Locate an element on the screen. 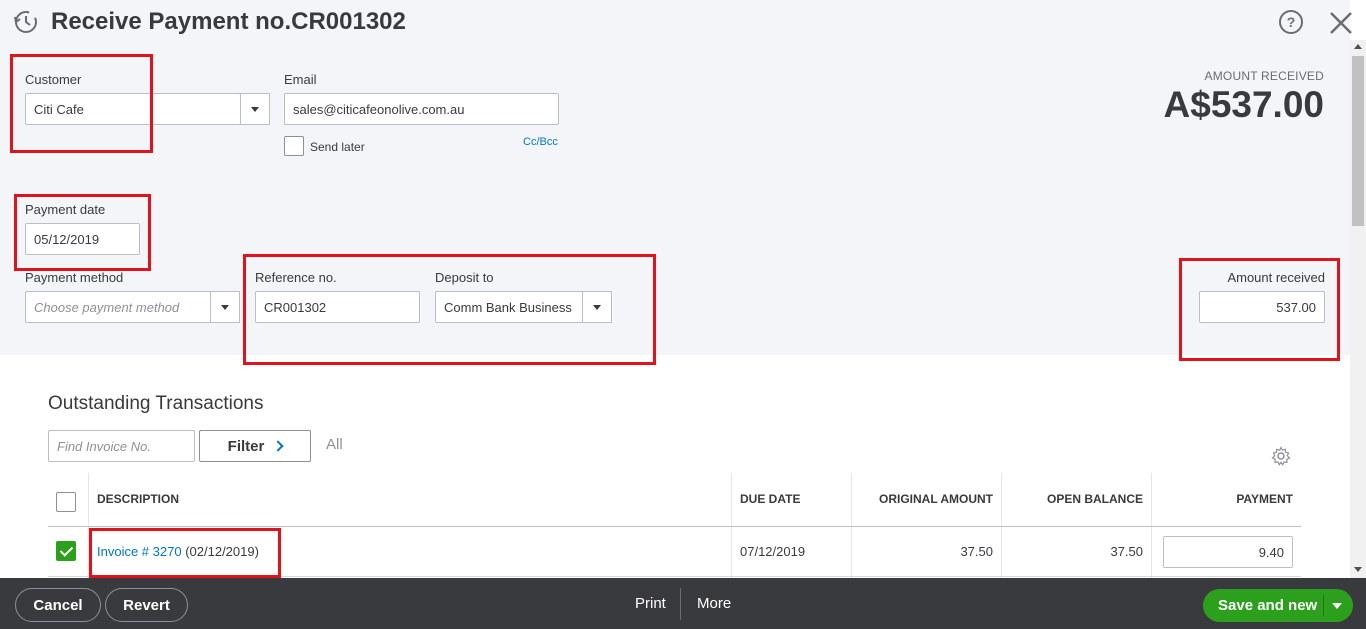  chevron-right-icon is located at coordinates (278, 446).